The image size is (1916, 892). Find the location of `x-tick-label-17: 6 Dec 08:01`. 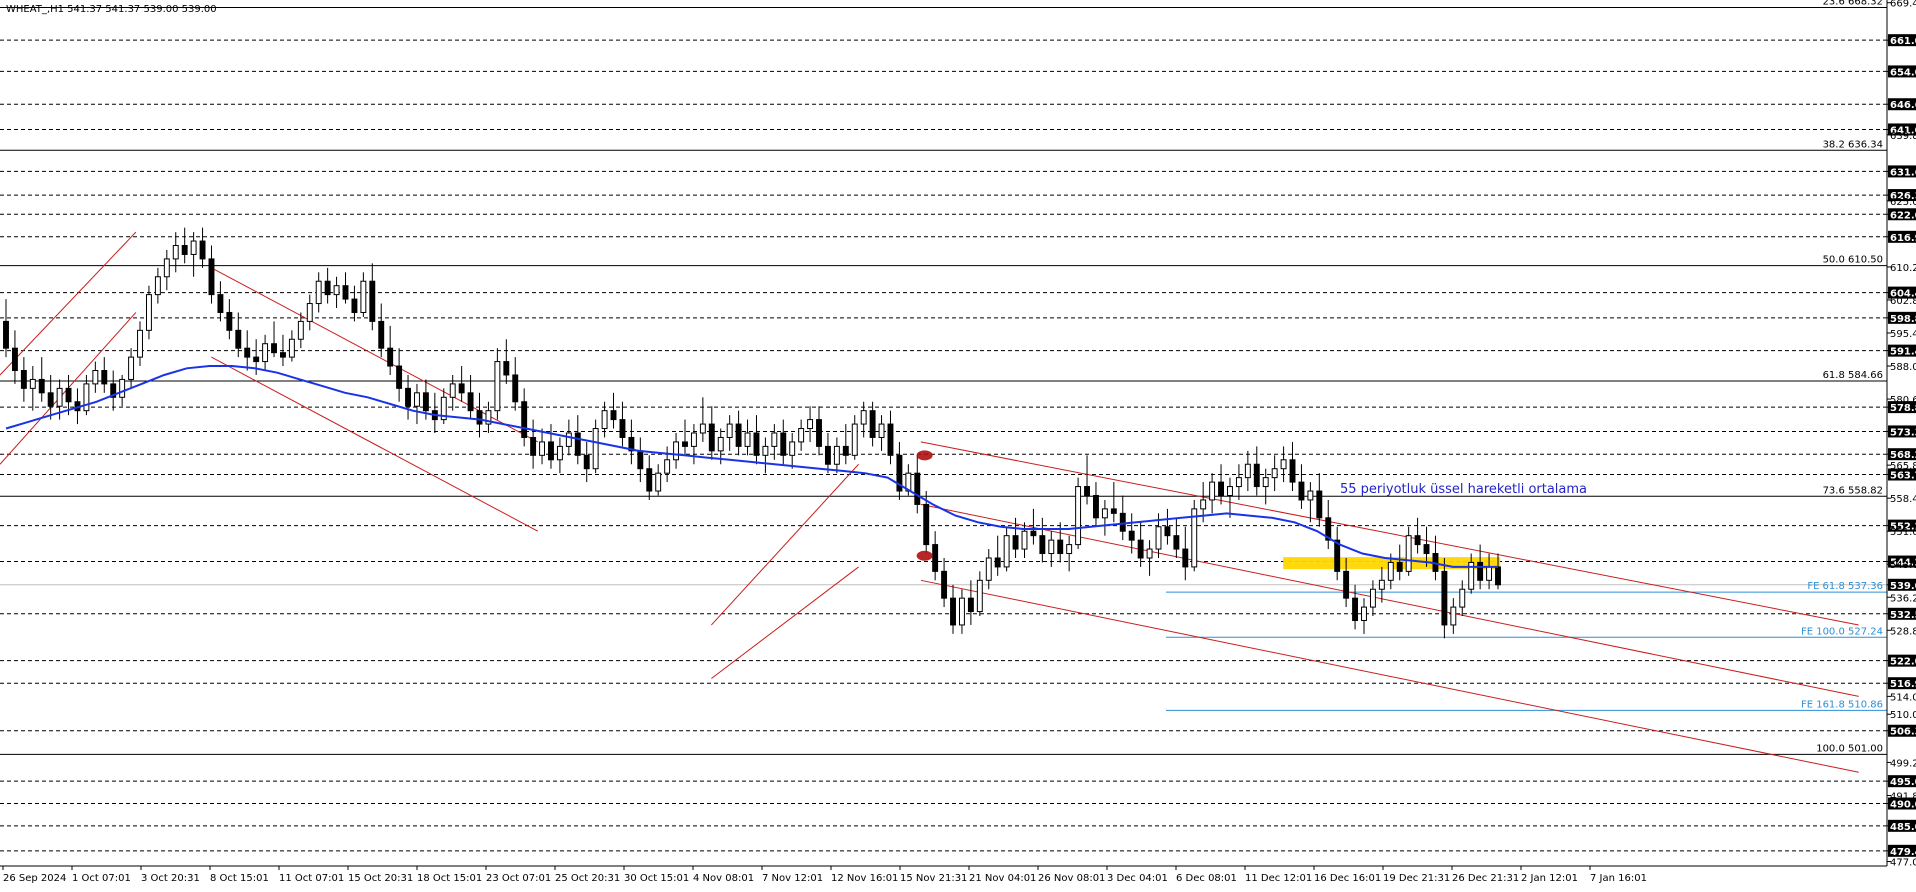

x-tick-label-17: 6 Dec 08:01 is located at coordinates (1206, 878).